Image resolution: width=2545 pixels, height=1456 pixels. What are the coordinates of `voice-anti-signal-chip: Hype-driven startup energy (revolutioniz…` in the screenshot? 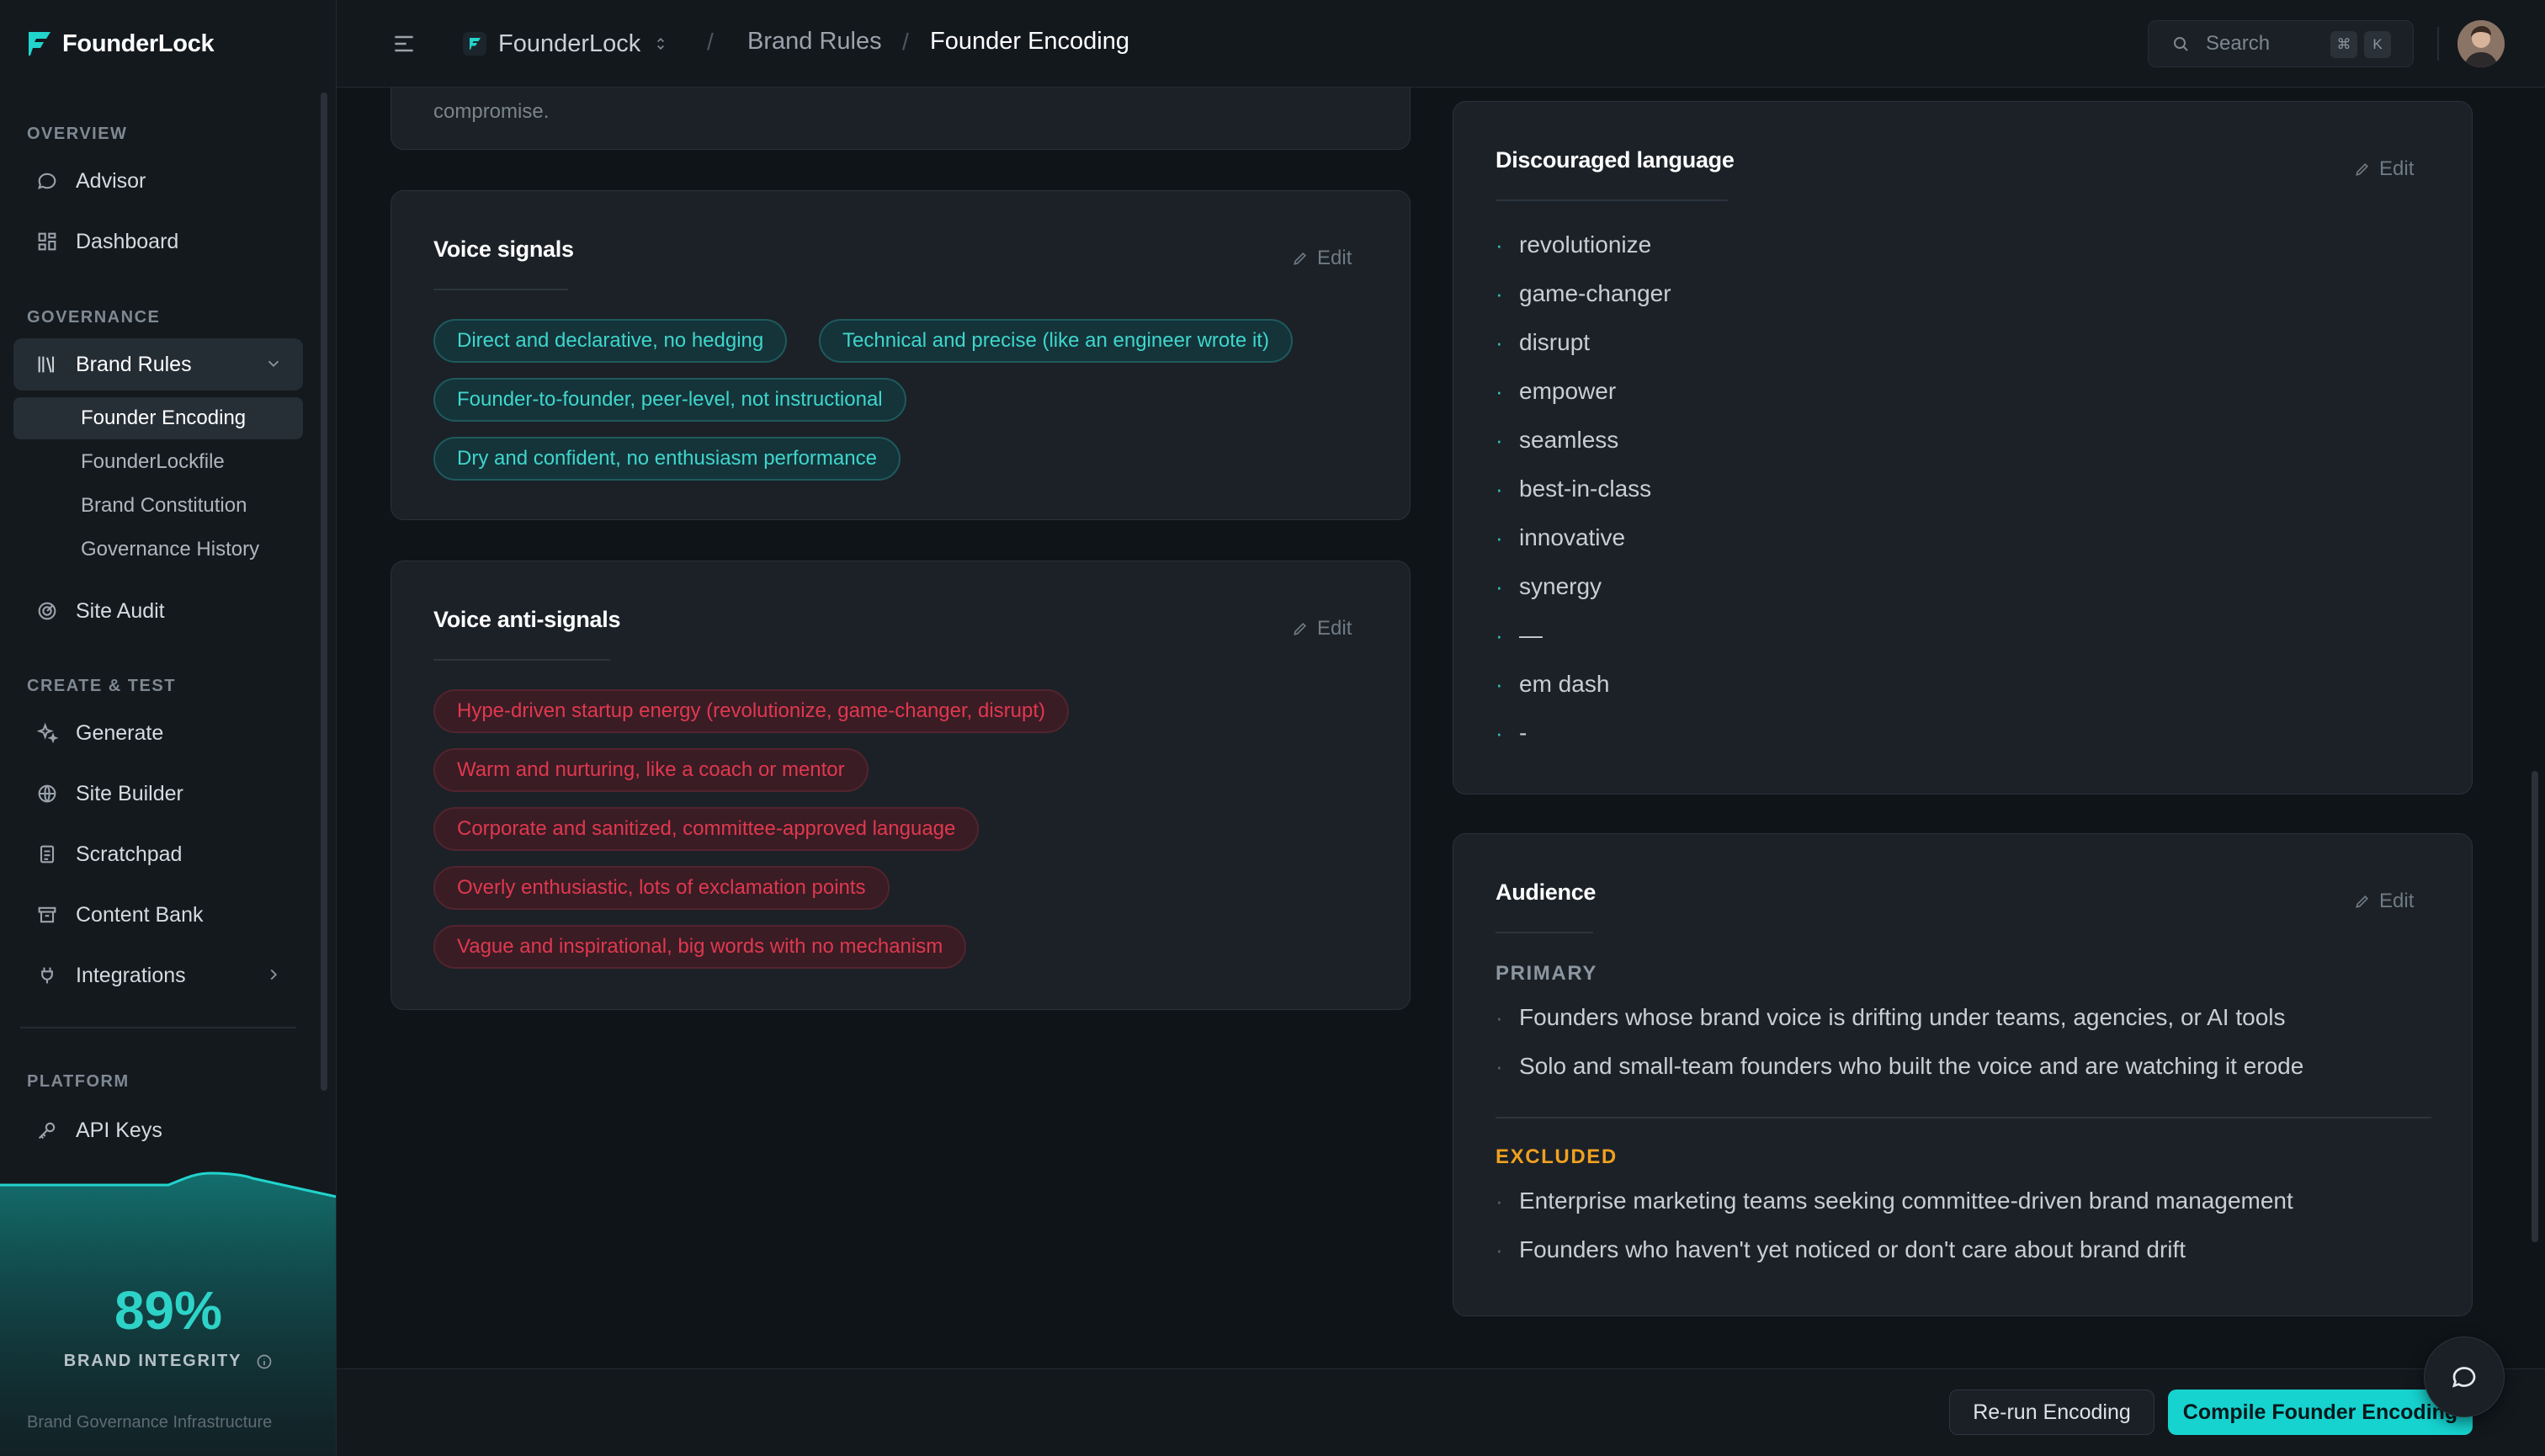 It's located at (752, 711).